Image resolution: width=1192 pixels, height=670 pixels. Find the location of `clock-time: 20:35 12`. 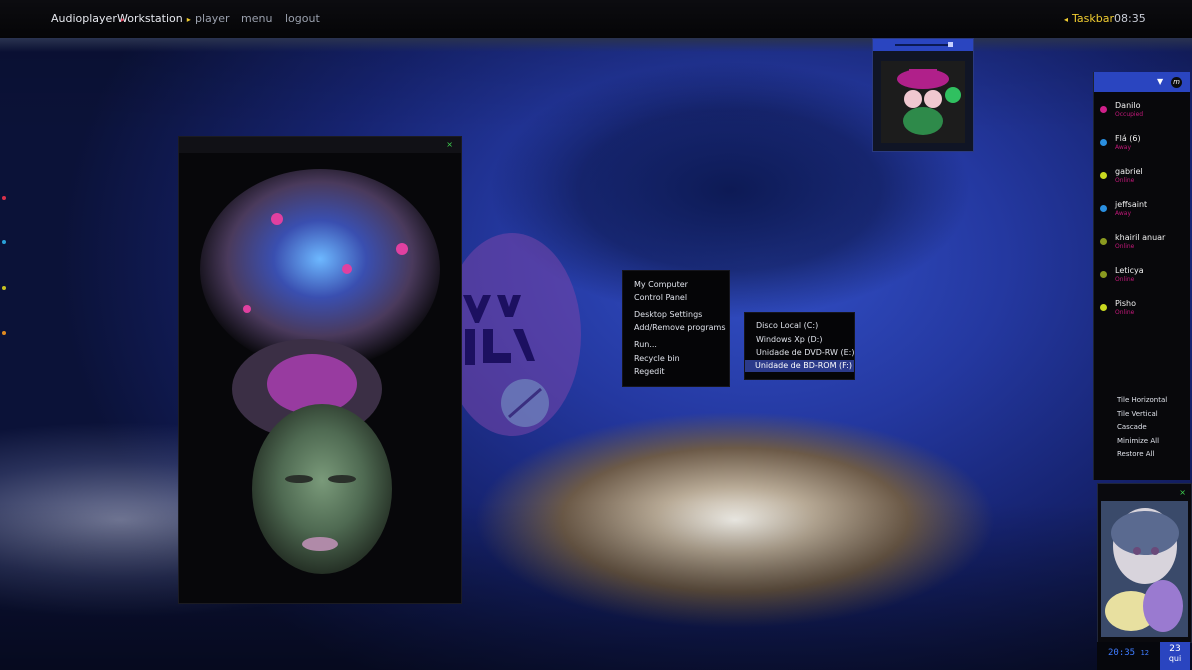

clock-time: 20:35 12 is located at coordinates (1128, 653).